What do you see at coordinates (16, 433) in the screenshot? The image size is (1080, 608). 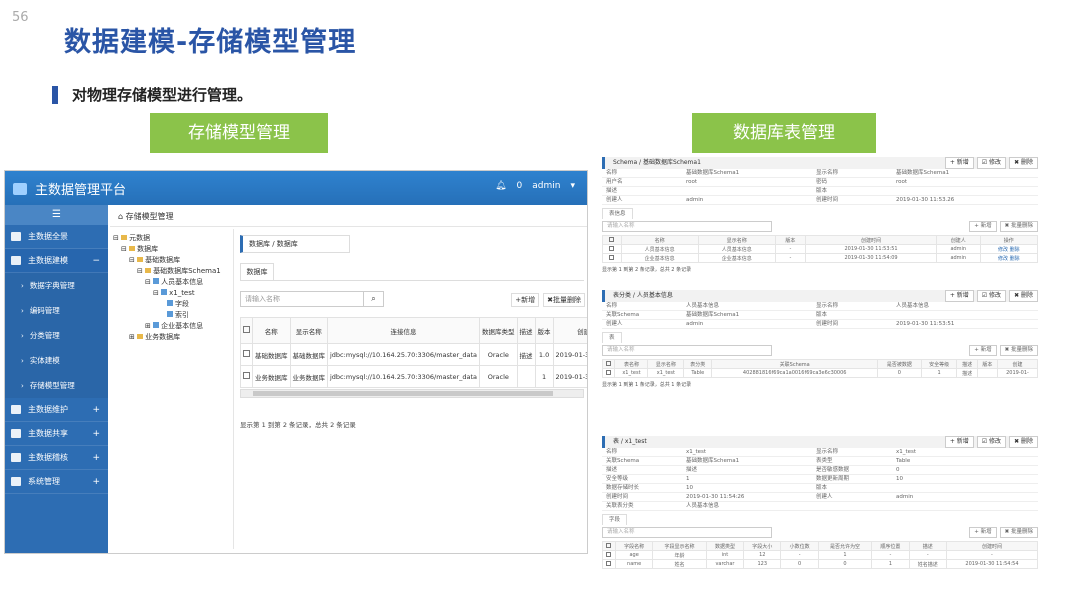 I see `share-icon` at bounding box center [16, 433].